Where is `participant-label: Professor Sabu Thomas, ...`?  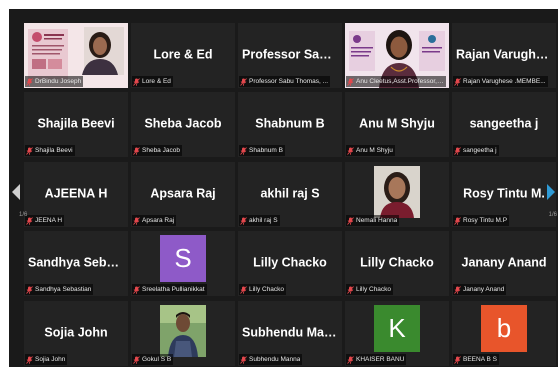
participant-label: Professor Sabu Thomas, ... is located at coordinates (284, 81).